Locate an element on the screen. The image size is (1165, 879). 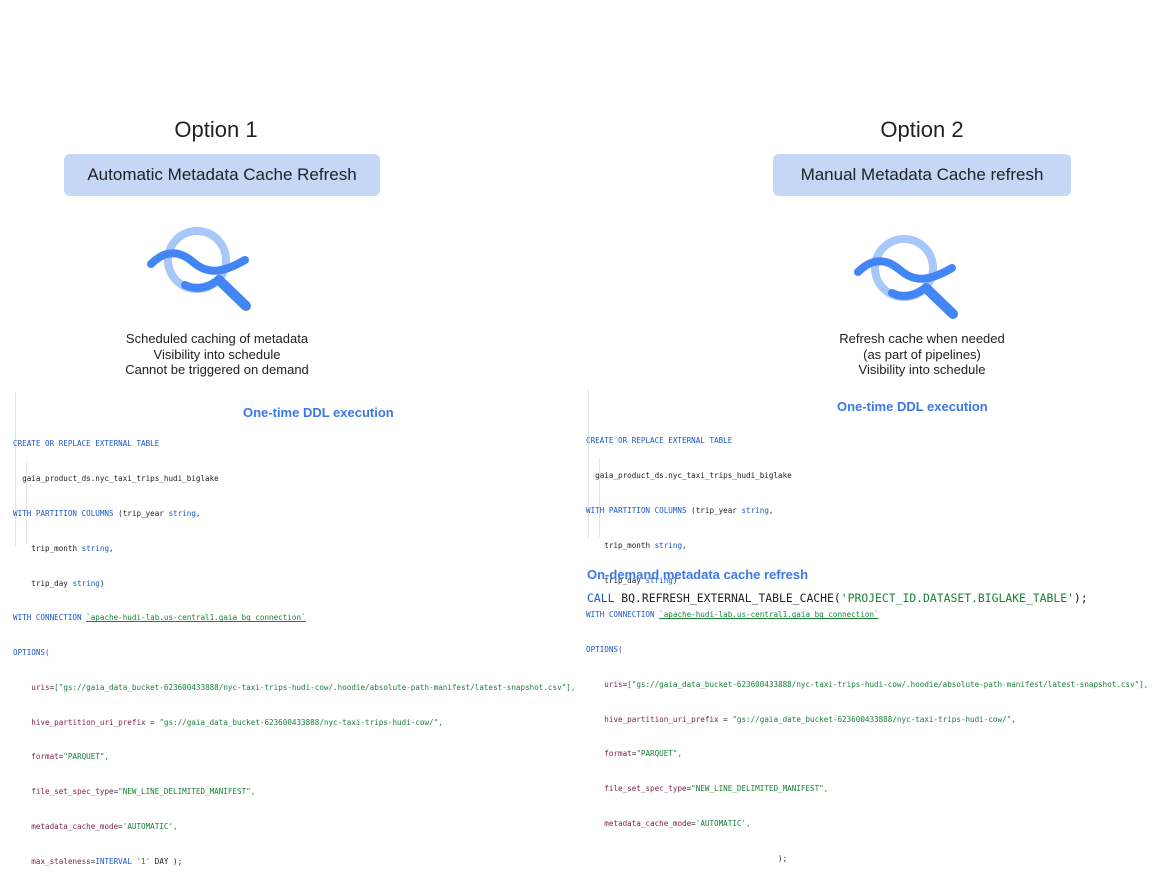
option1-pill: Automatic Metadata Cache Refresh is located at coordinates (222, 175).